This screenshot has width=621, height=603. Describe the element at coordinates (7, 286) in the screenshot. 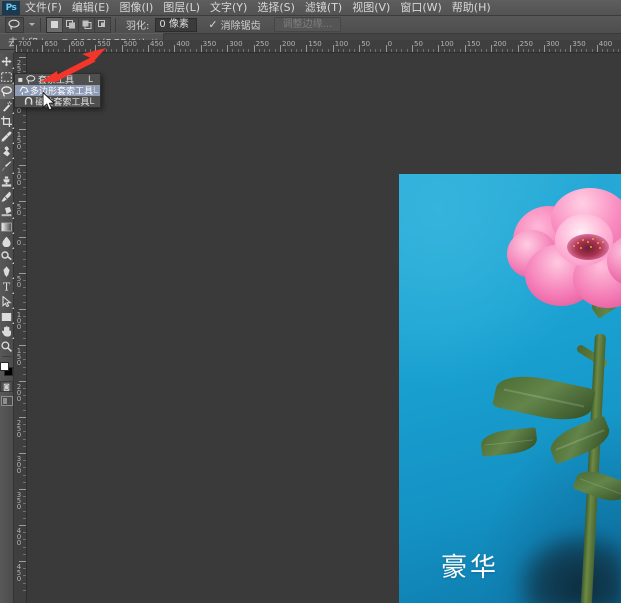

I see `horizontal-type-tool: T` at that location.